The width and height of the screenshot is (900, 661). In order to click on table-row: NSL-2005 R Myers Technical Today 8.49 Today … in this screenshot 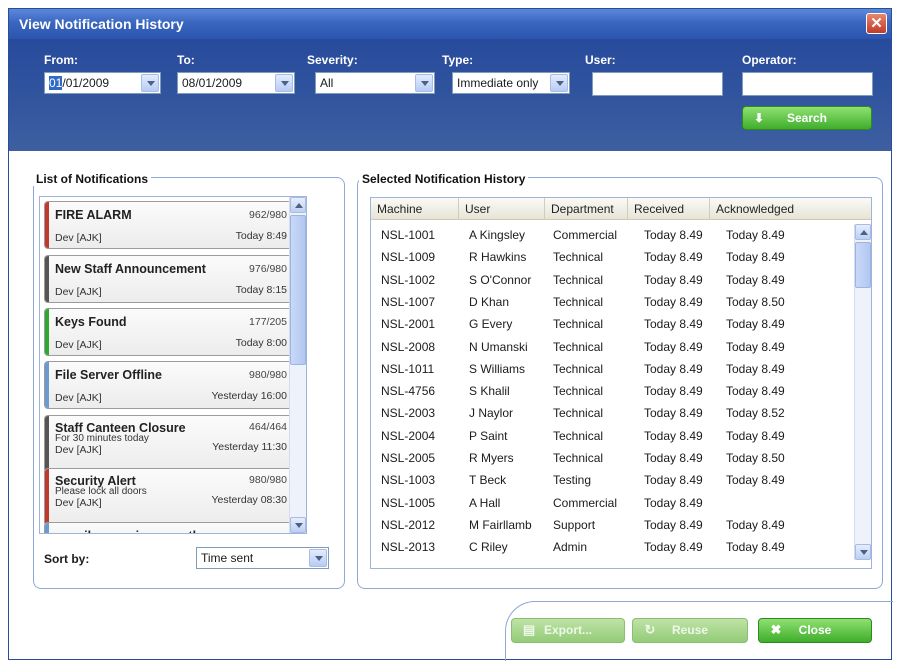, I will do `click(611, 458)`.